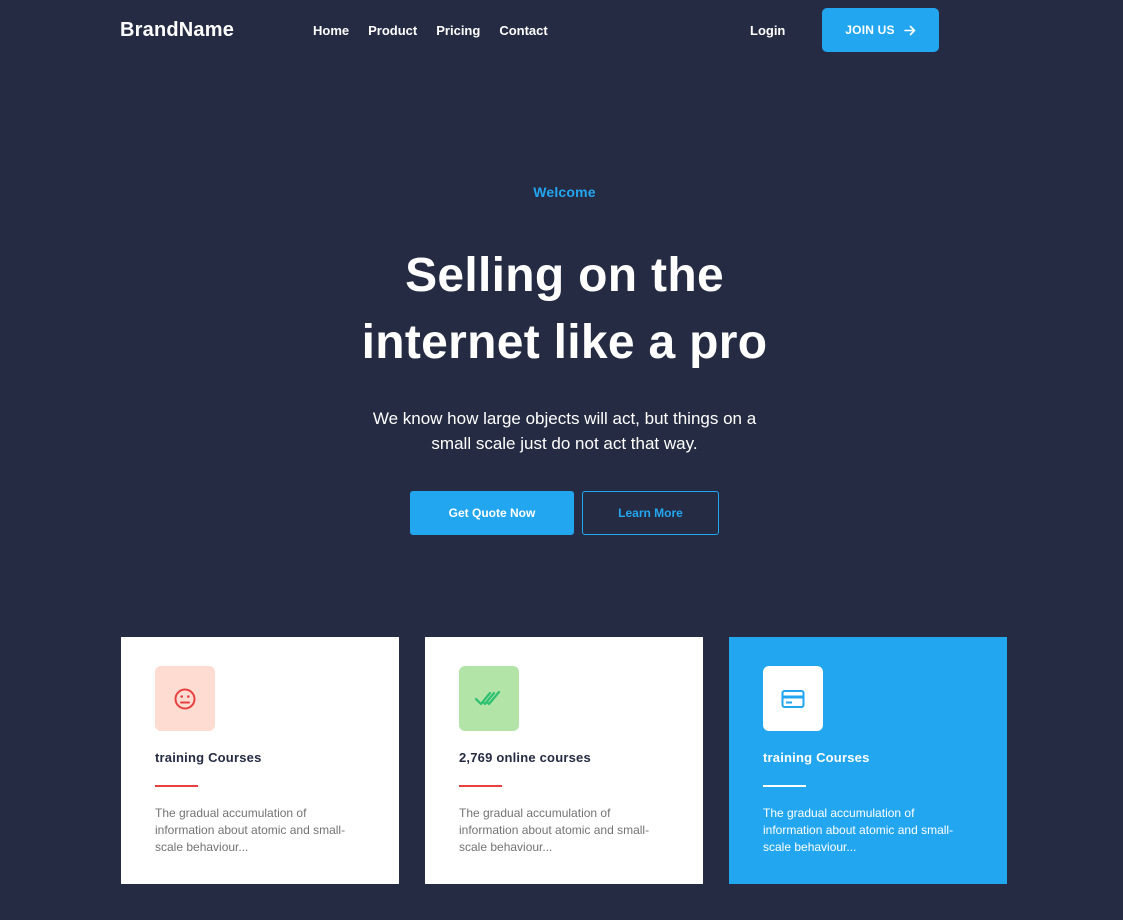  I want to click on hero-title-line: Selling on the, so click(564, 275).